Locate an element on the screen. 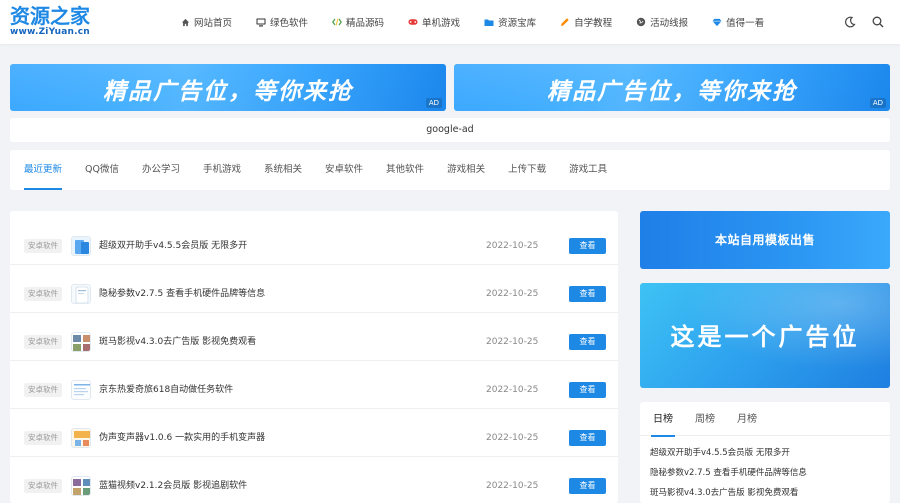 The height and width of the screenshot is (503, 900). diamond-icon is located at coordinates (717, 22).